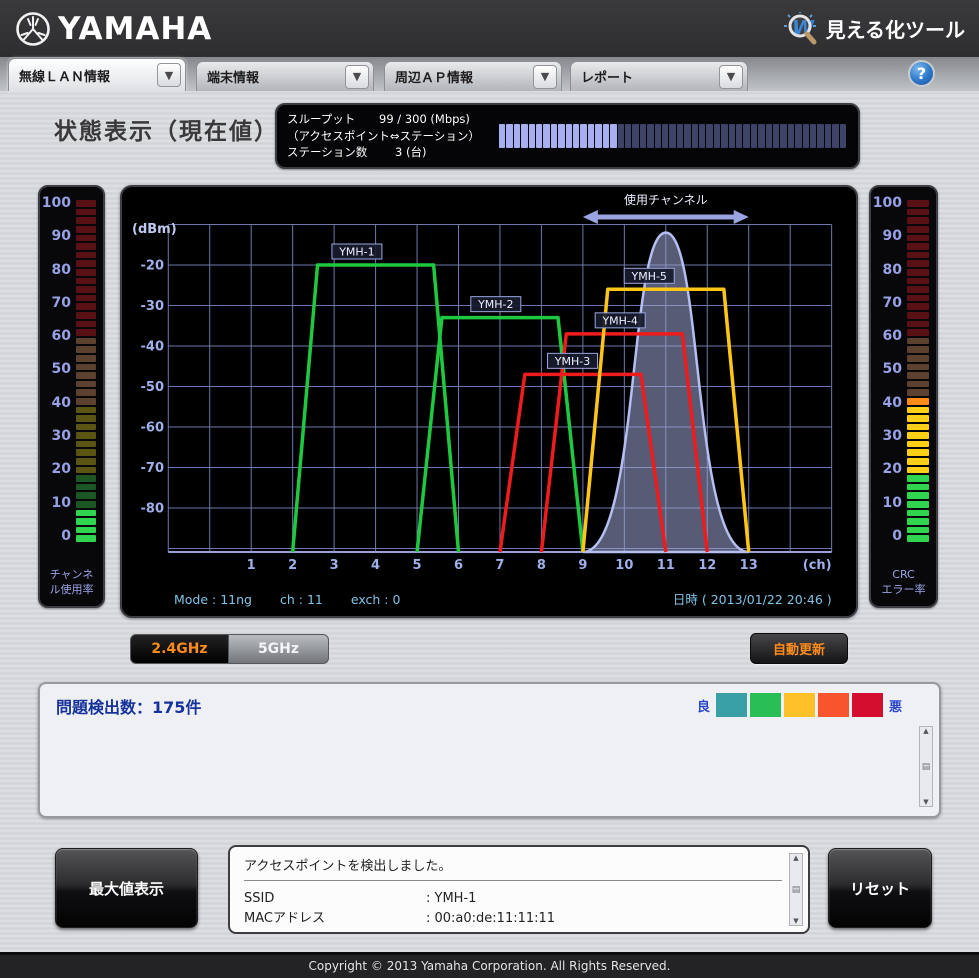 Image resolution: width=979 pixels, height=978 pixels. Describe the element at coordinates (741, 217) in the screenshot. I see `arrow-right-head` at that location.